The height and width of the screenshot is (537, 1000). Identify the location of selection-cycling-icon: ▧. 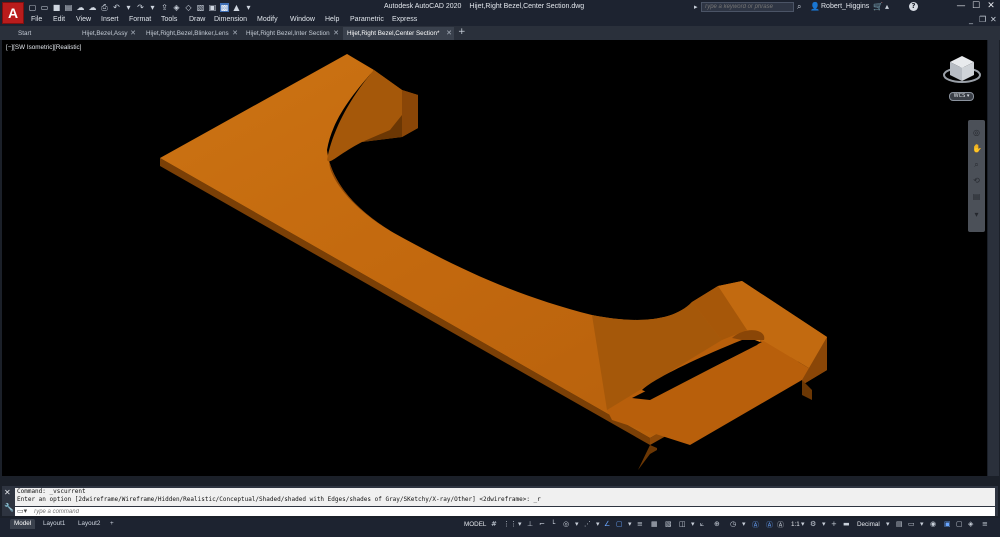
(668, 524).